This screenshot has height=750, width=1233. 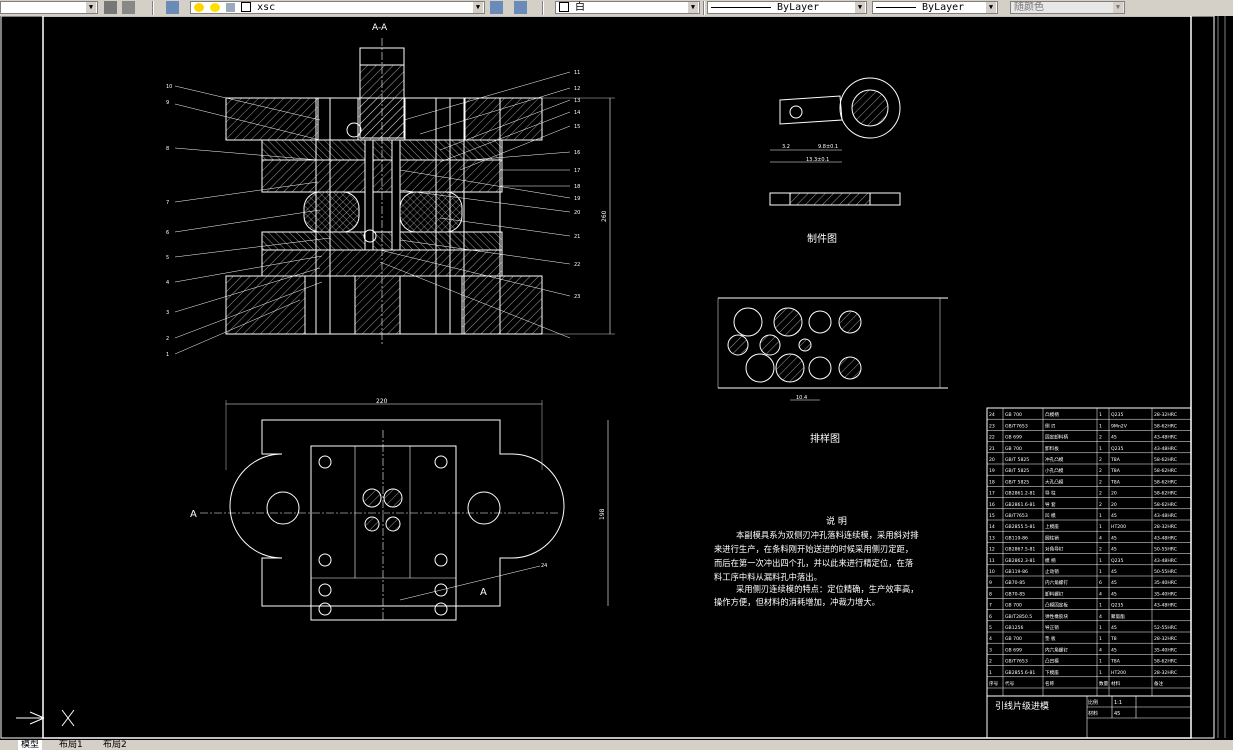 I want to click on part-drawing: 3.2 9.8±0.1 13.3±0.1 制件图, so click(x=835, y=161).